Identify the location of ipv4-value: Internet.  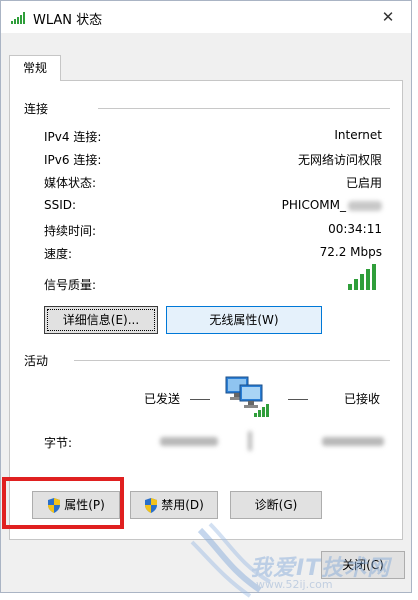
(358, 135).